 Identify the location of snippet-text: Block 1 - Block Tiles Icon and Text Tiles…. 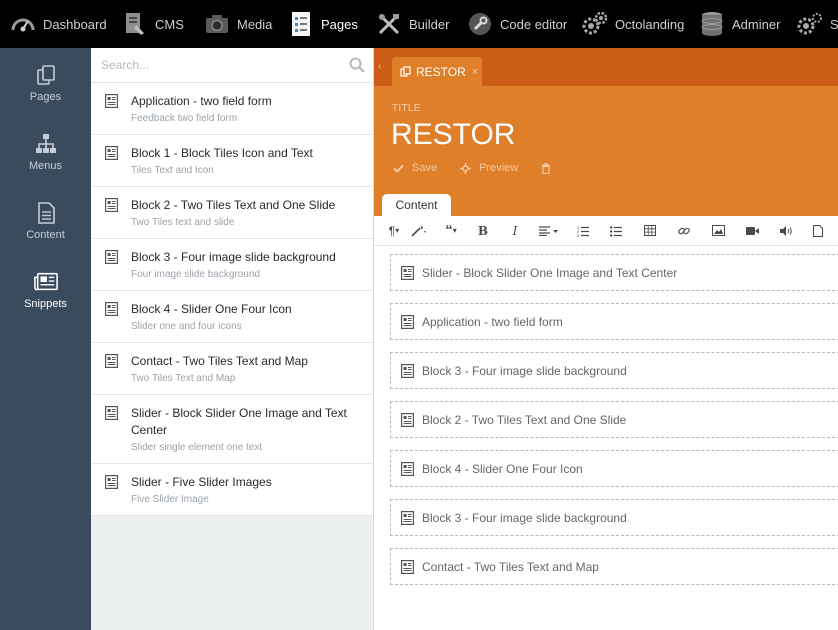
(247, 161).